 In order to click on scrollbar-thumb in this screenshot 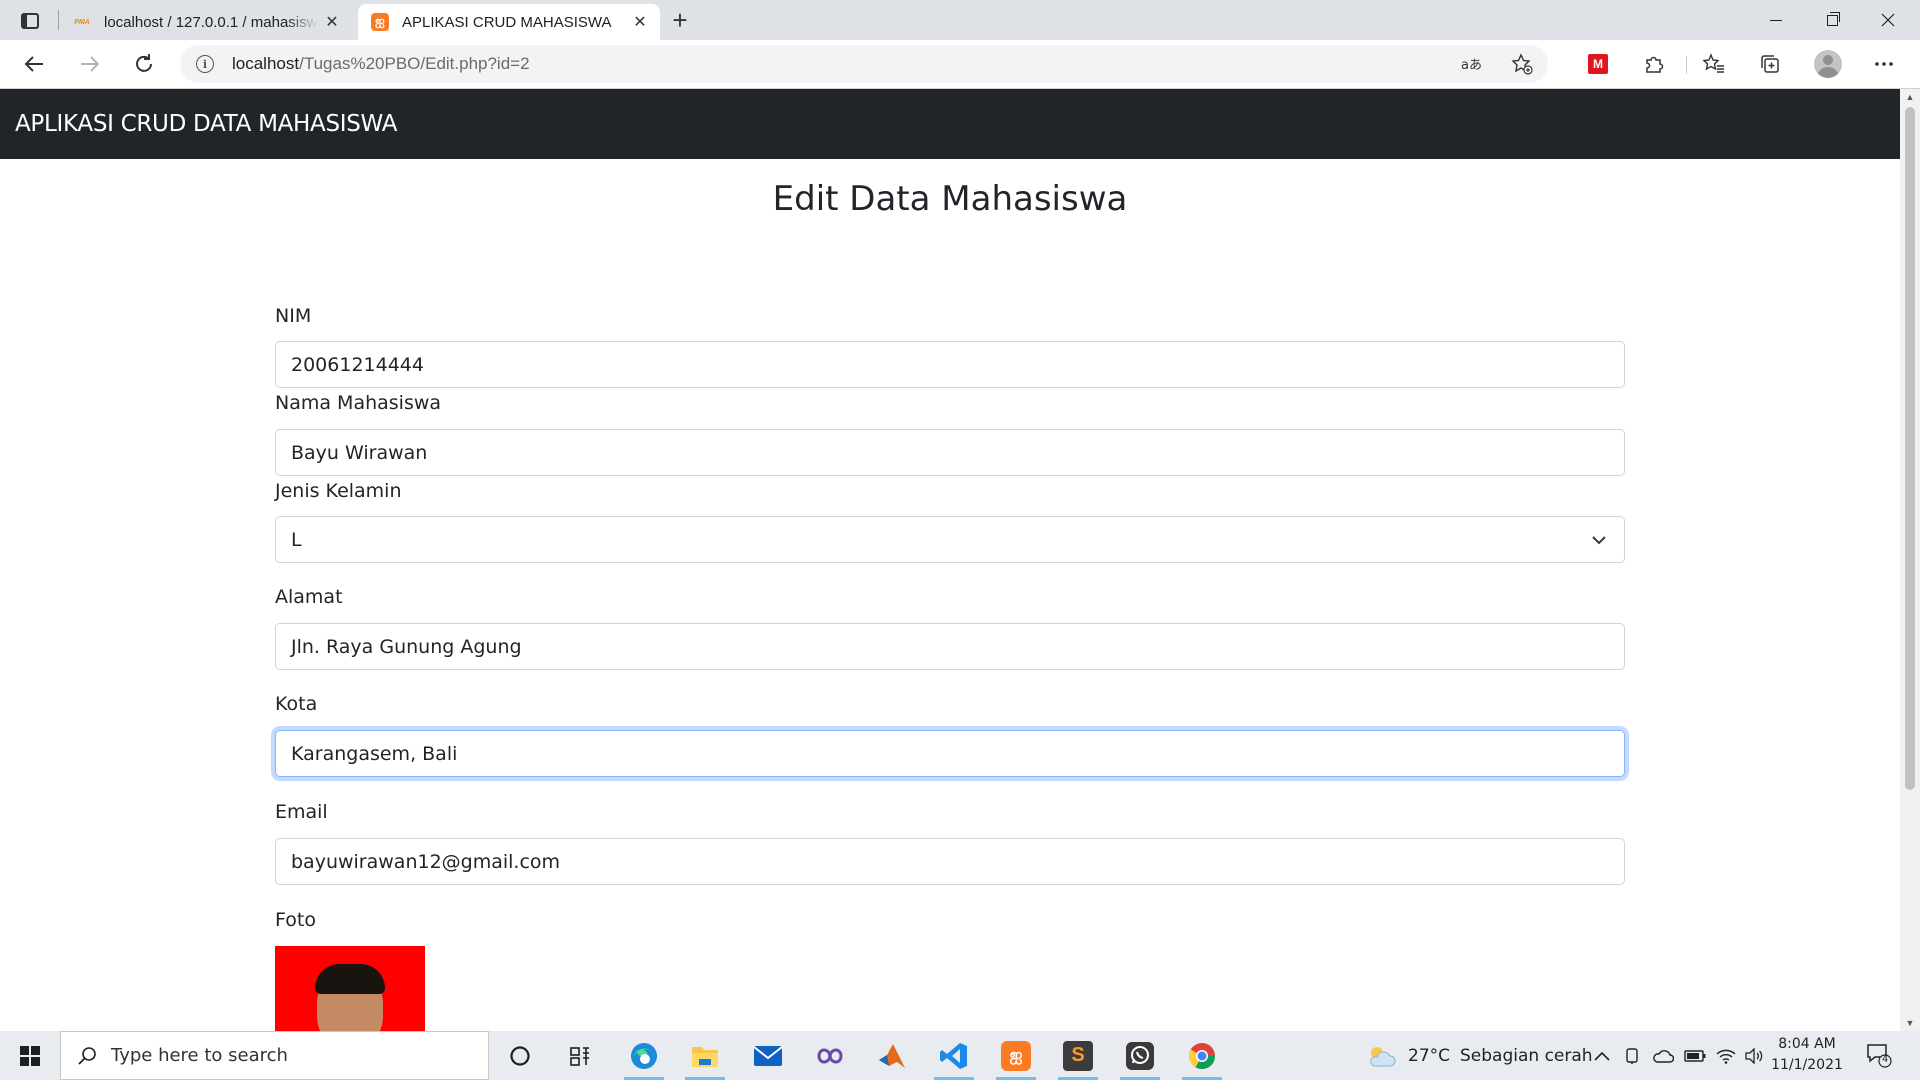, I will do `click(1910, 448)`.